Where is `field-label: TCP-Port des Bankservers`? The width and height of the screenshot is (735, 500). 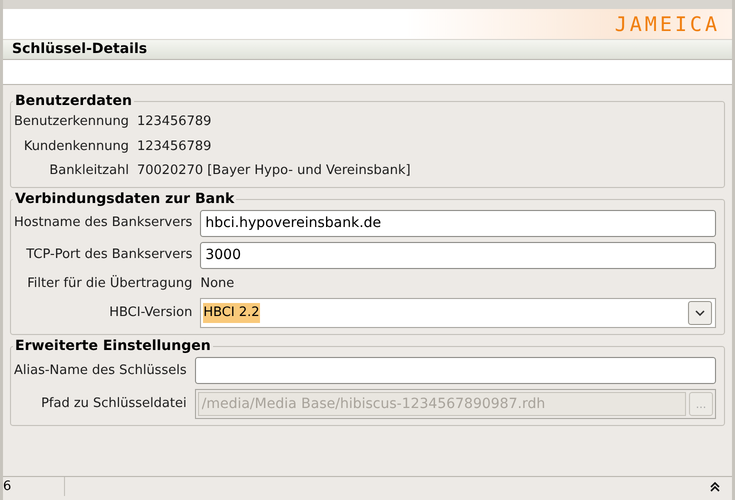 field-label: TCP-Port des Bankservers is located at coordinates (109, 255).